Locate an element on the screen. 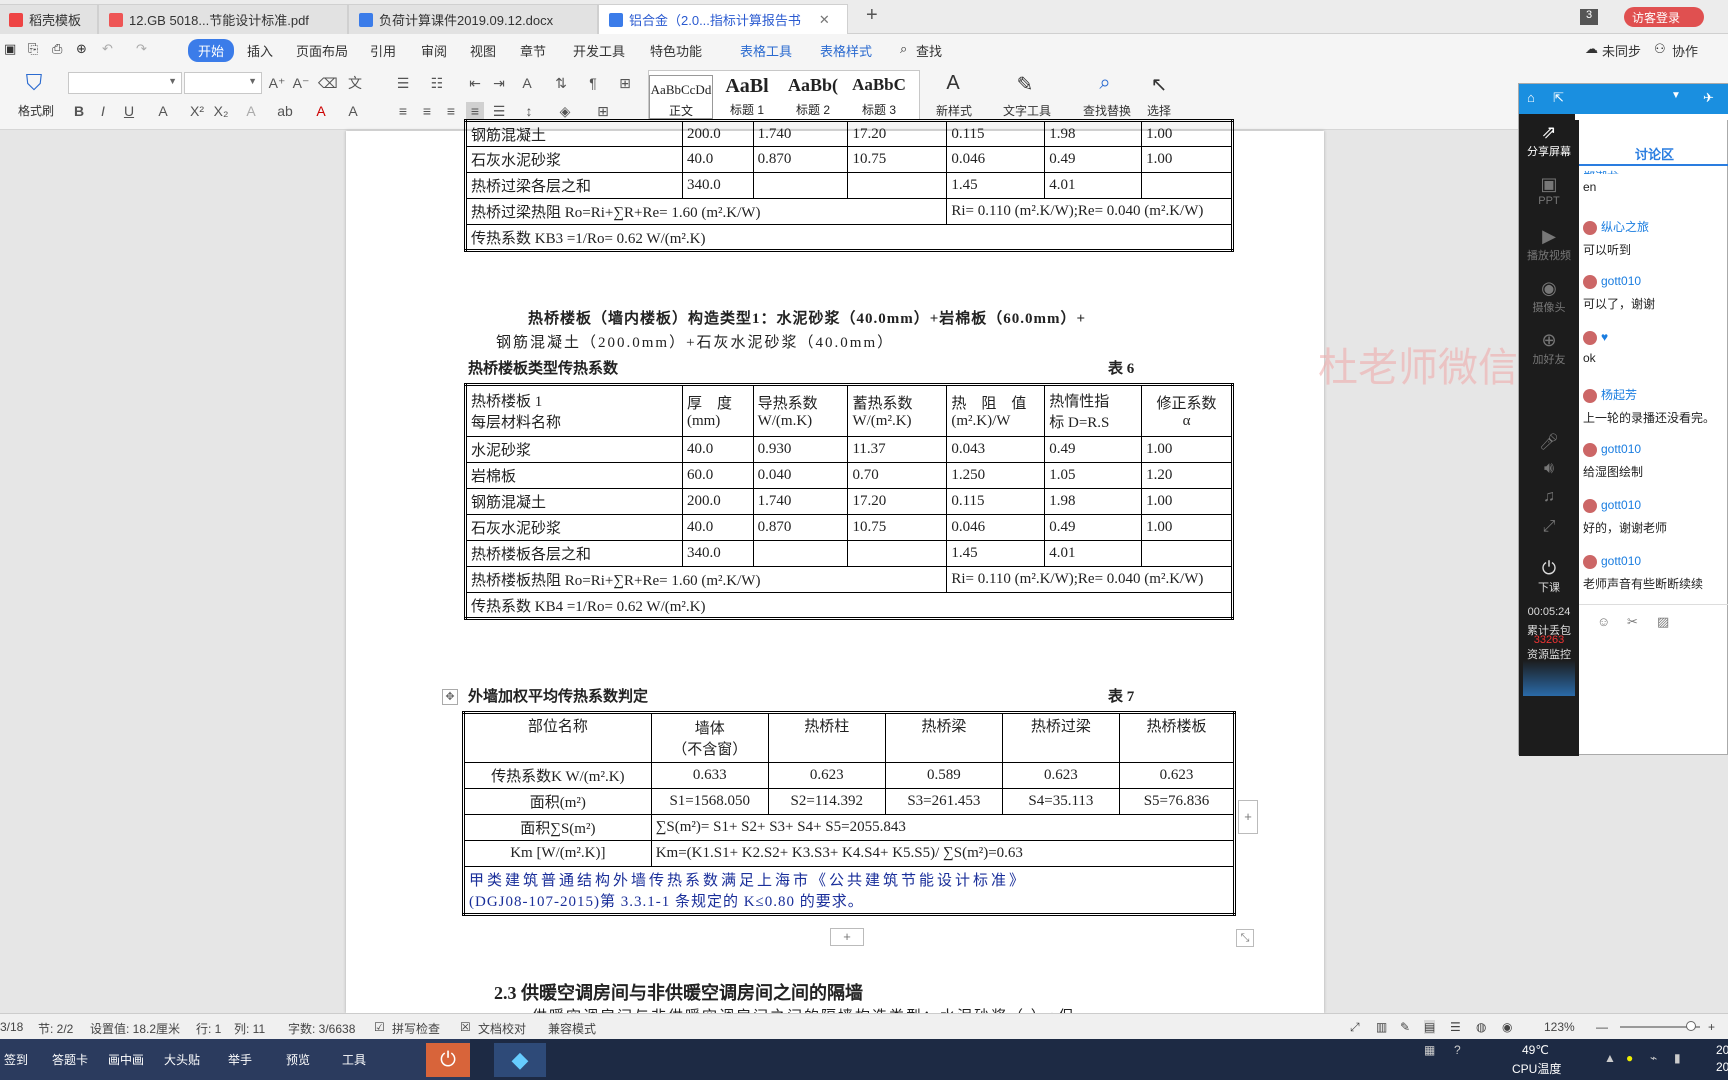  redo-icon: ↷ is located at coordinates (141, 49).